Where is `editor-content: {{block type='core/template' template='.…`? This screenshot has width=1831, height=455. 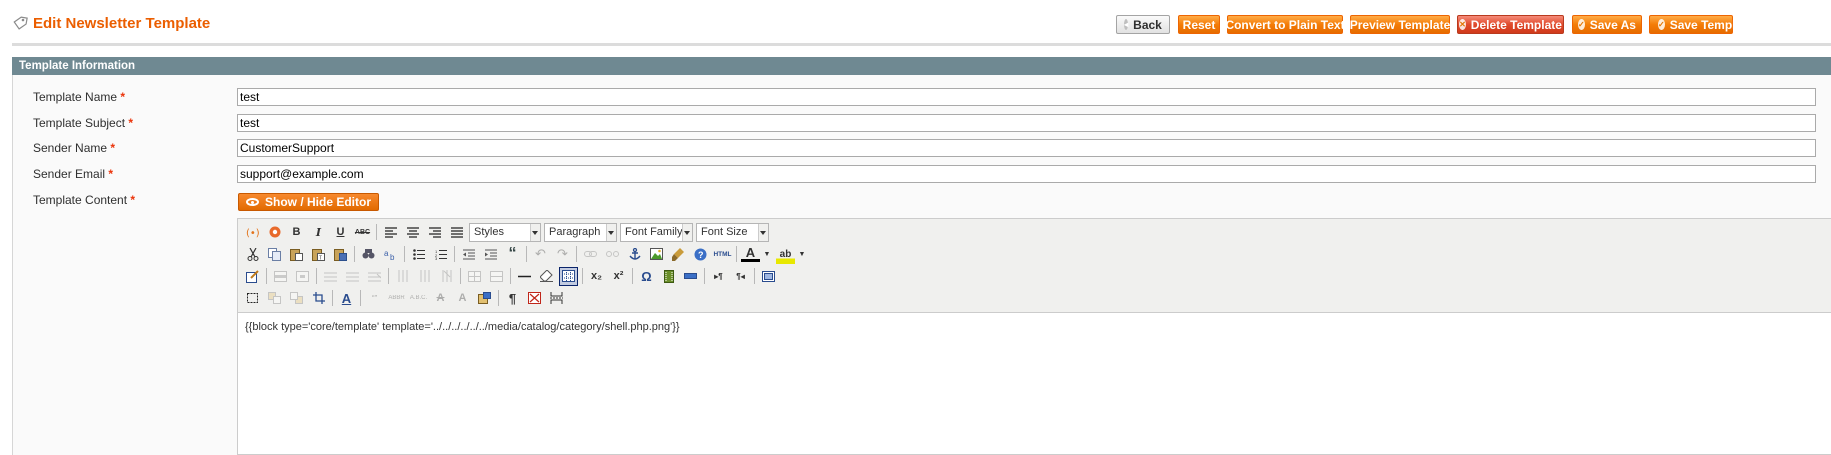 editor-content: {{block type='core/template' template='.… is located at coordinates (462, 327).